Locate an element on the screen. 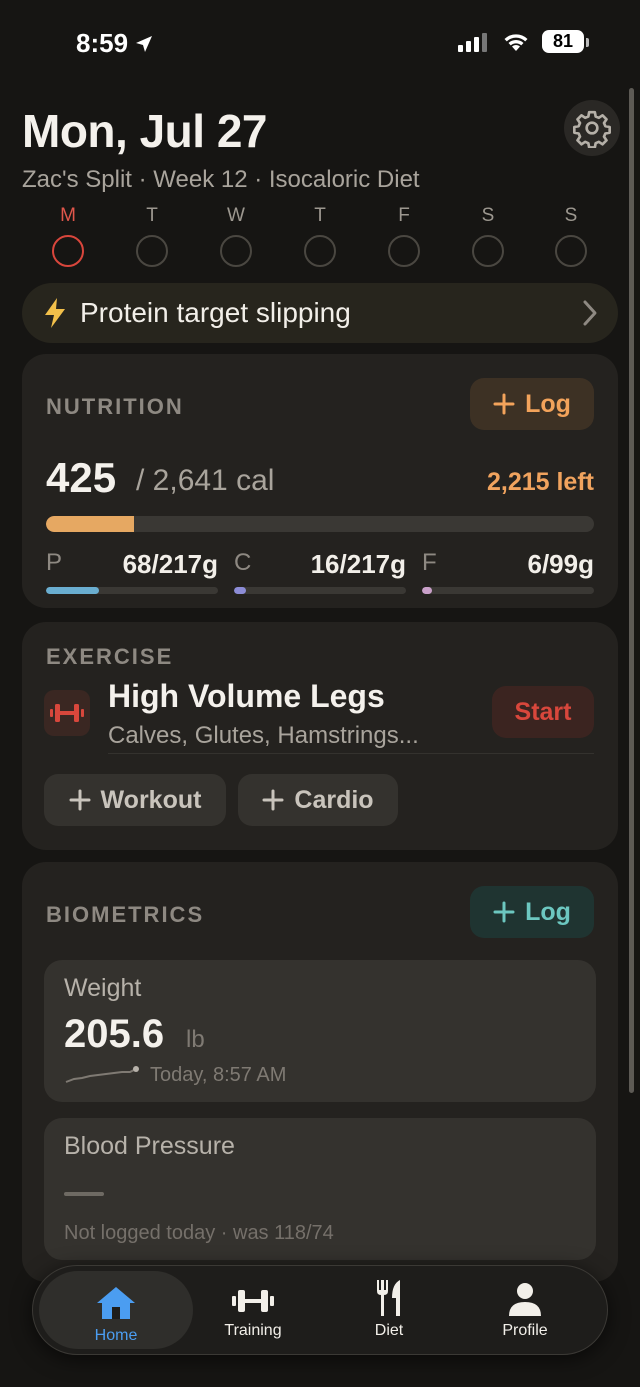  wifi-icon is located at coordinates (516, 42).